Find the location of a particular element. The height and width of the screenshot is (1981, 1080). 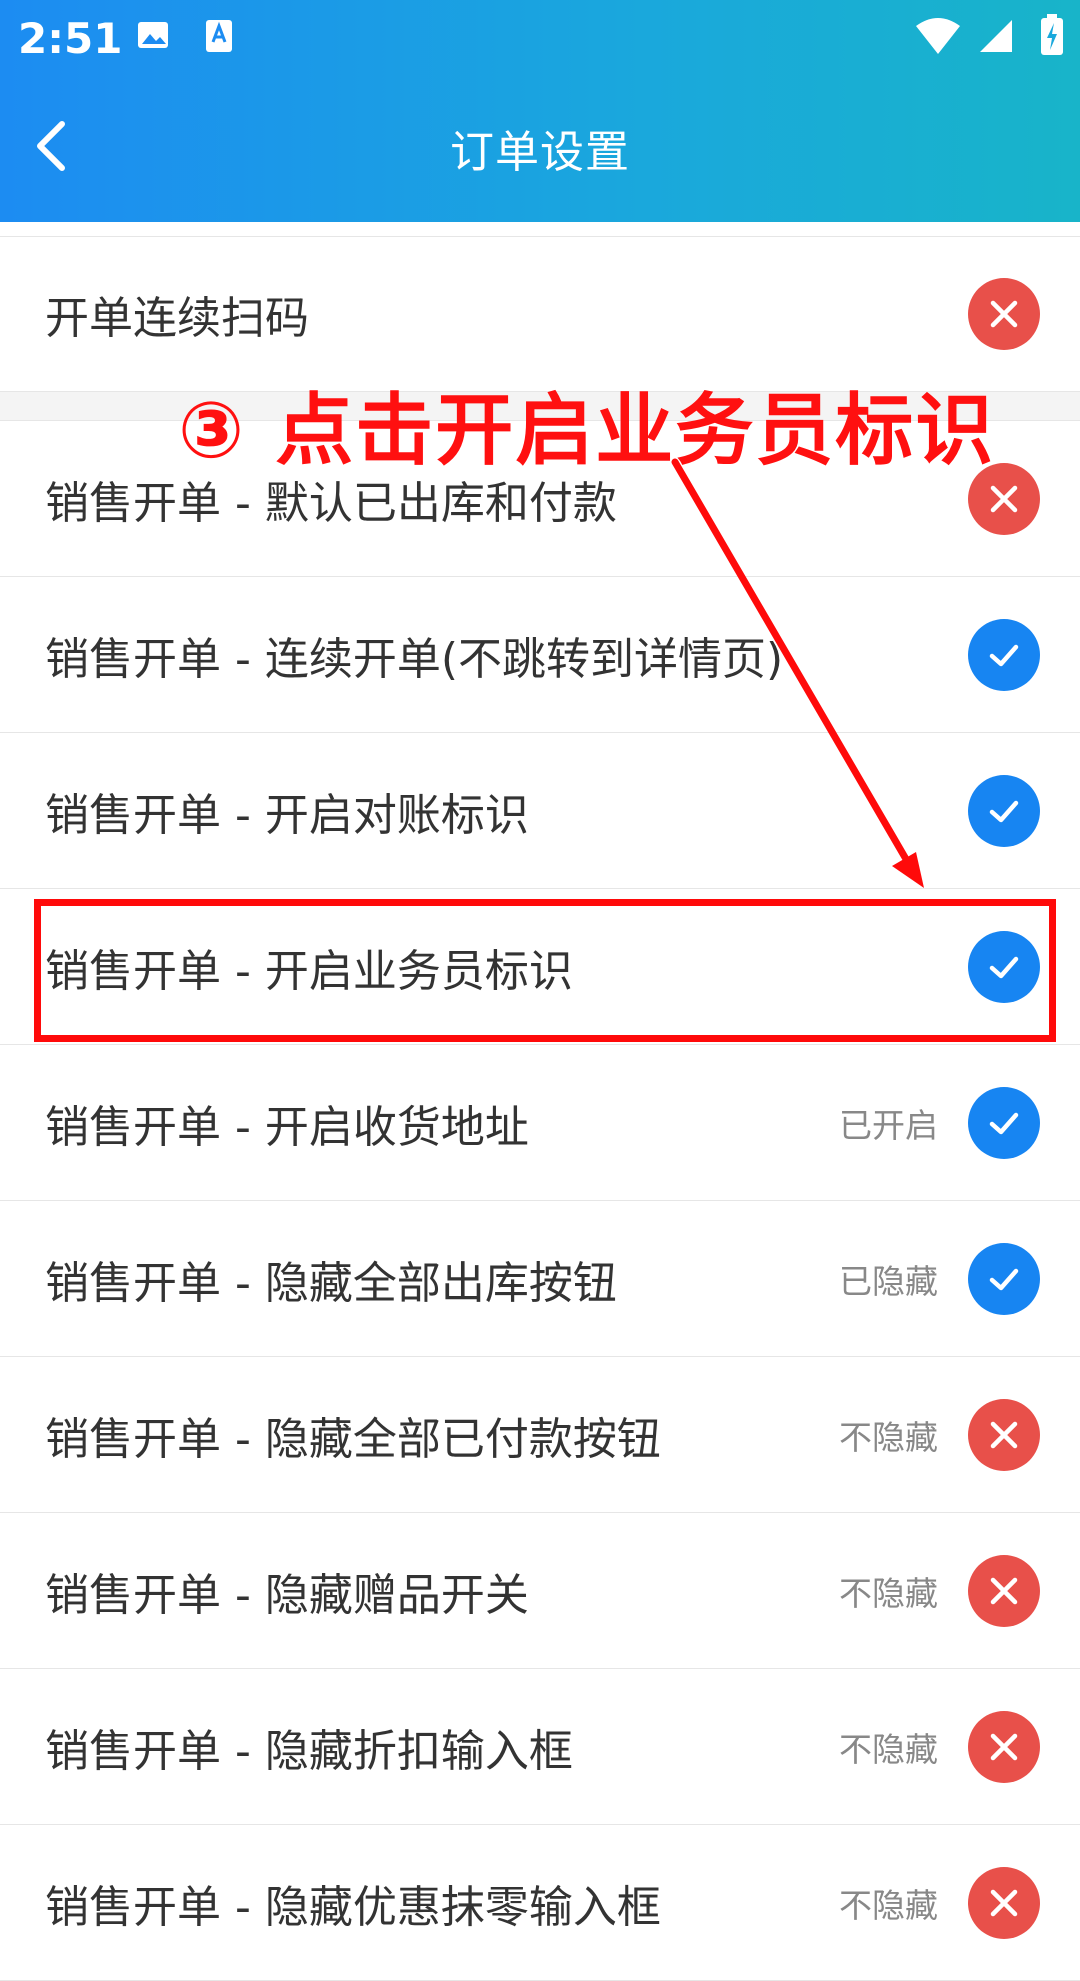

setting-label: 销售开单 - 开启收货地址 is located at coordinates (287, 1127).